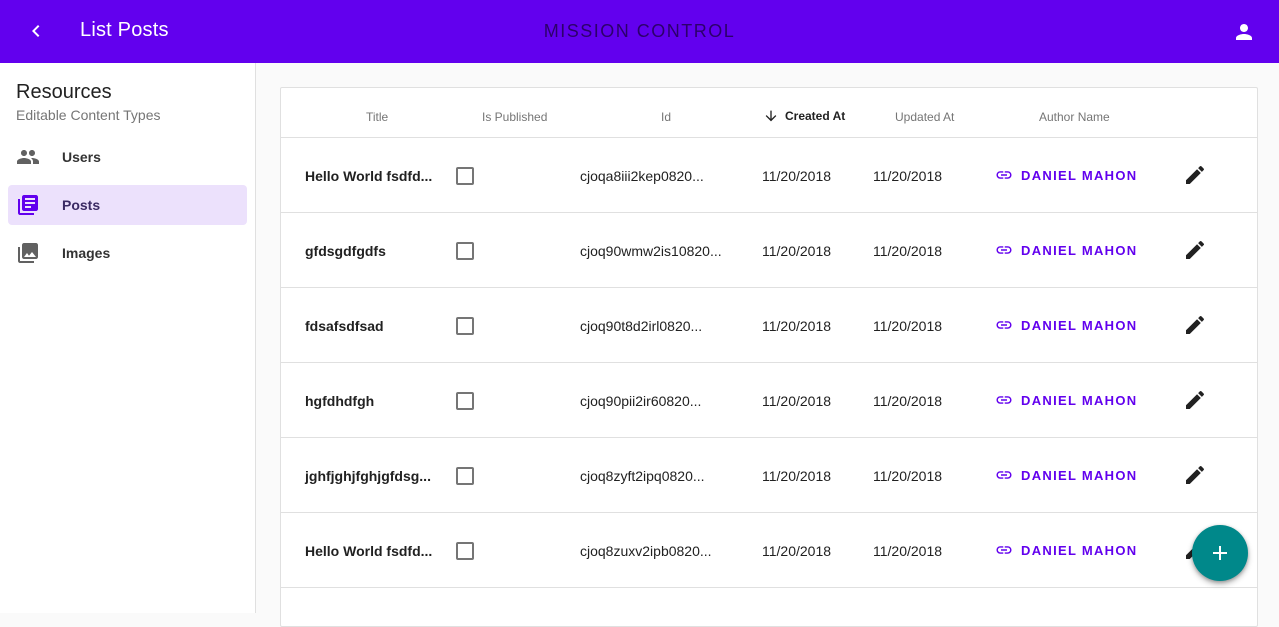 The width and height of the screenshot is (1279, 627). I want to click on account-button, so click(1244, 32).